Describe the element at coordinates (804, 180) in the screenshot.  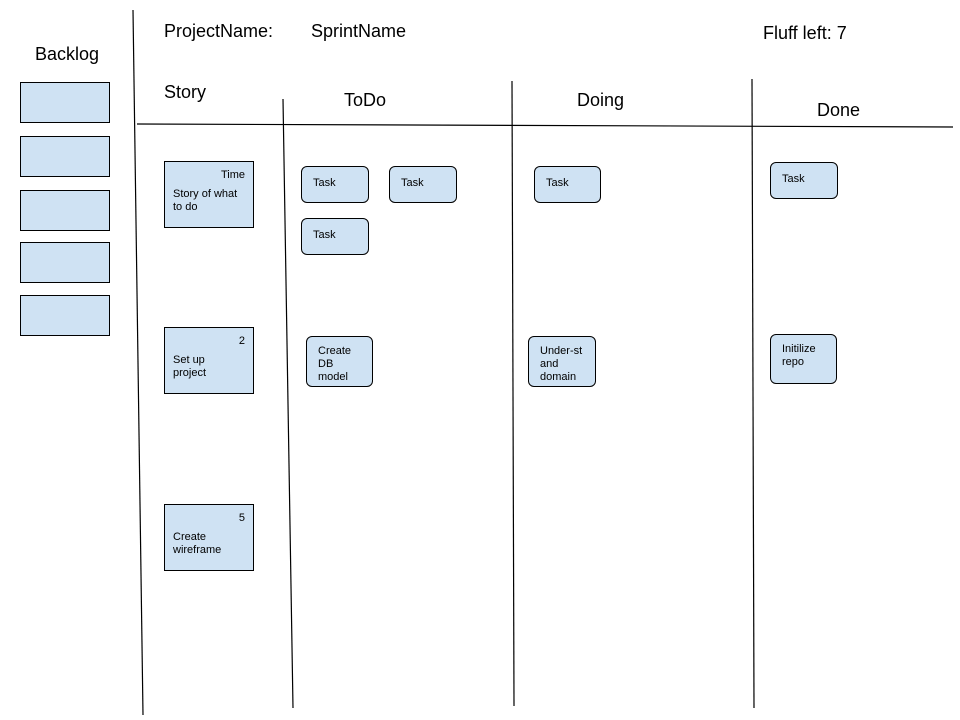
I see `task-card-done: Task` at that location.